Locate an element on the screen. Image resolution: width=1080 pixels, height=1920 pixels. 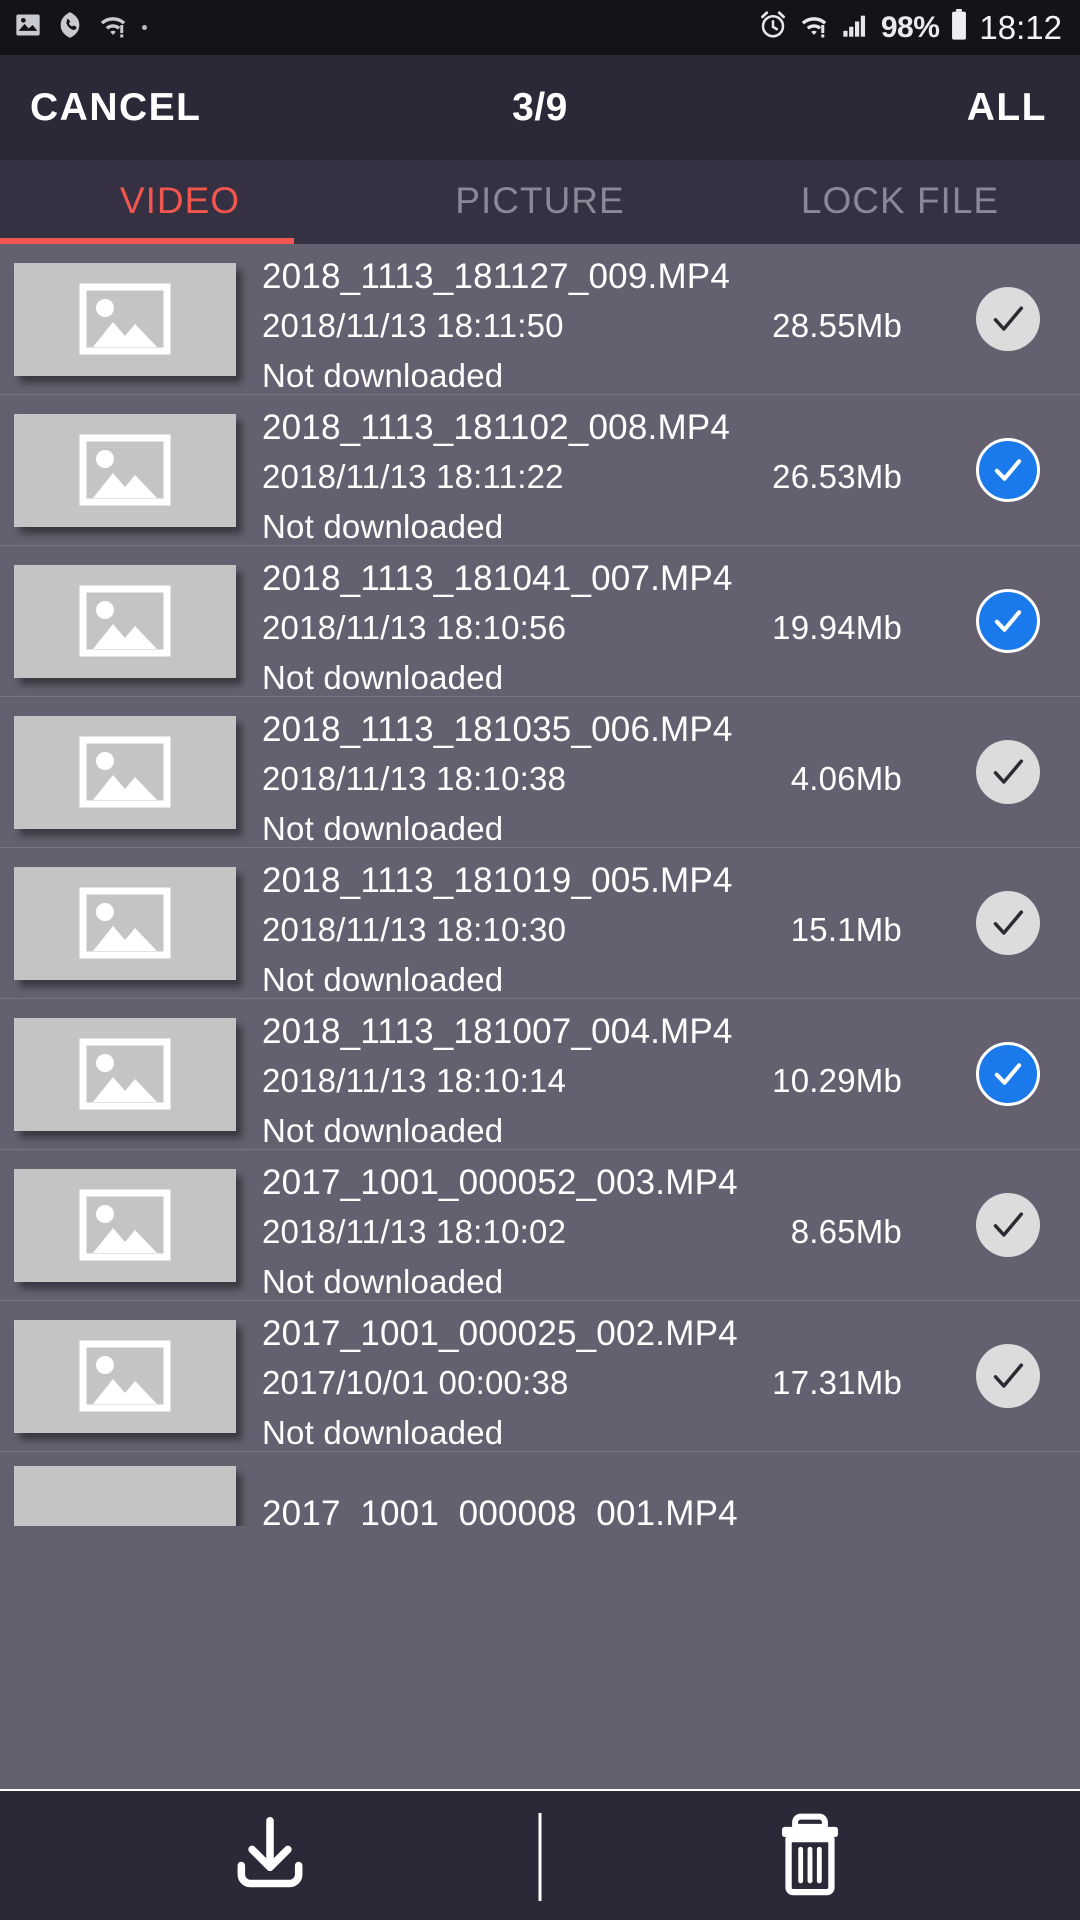
file-size: 10.29Mb is located at coordinates (837, 1080).